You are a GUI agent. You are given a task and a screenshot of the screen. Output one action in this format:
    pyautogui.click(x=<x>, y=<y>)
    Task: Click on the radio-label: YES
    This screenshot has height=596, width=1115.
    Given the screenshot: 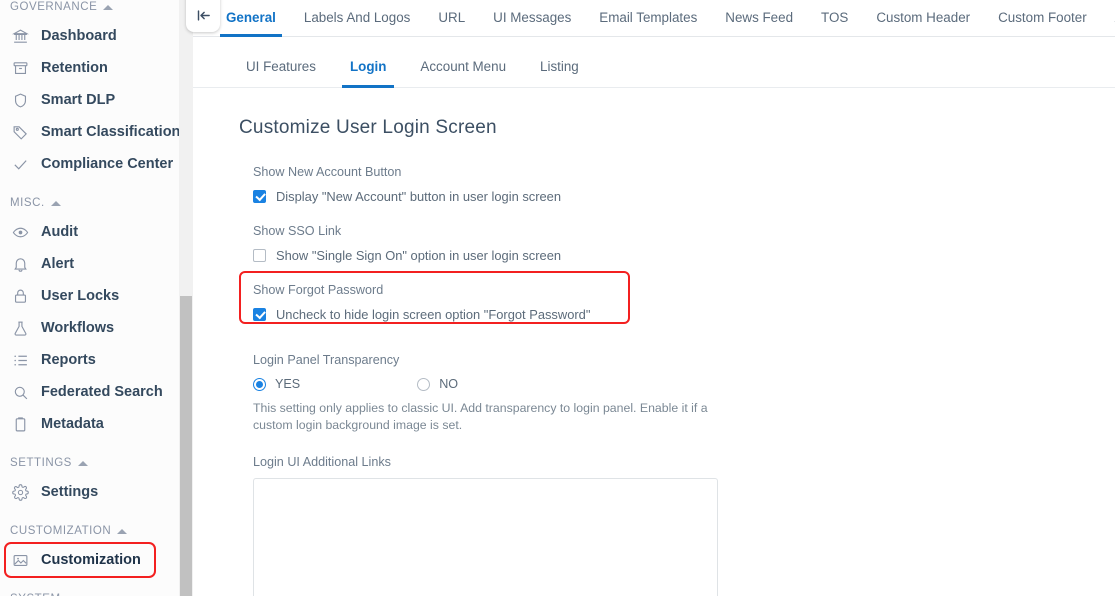 What is the action you would take?
    pyautogui.click(x=288, y=384)
    